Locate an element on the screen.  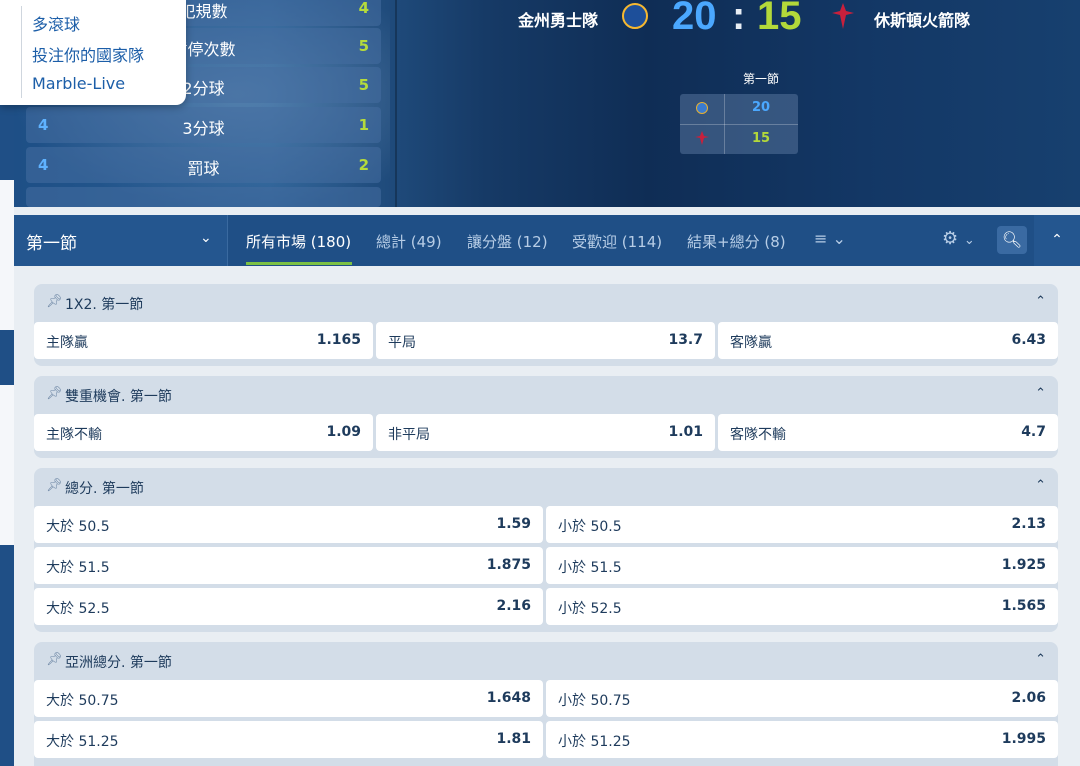
outcome-odds: 4.7 is located at coordinates (1033, 432).